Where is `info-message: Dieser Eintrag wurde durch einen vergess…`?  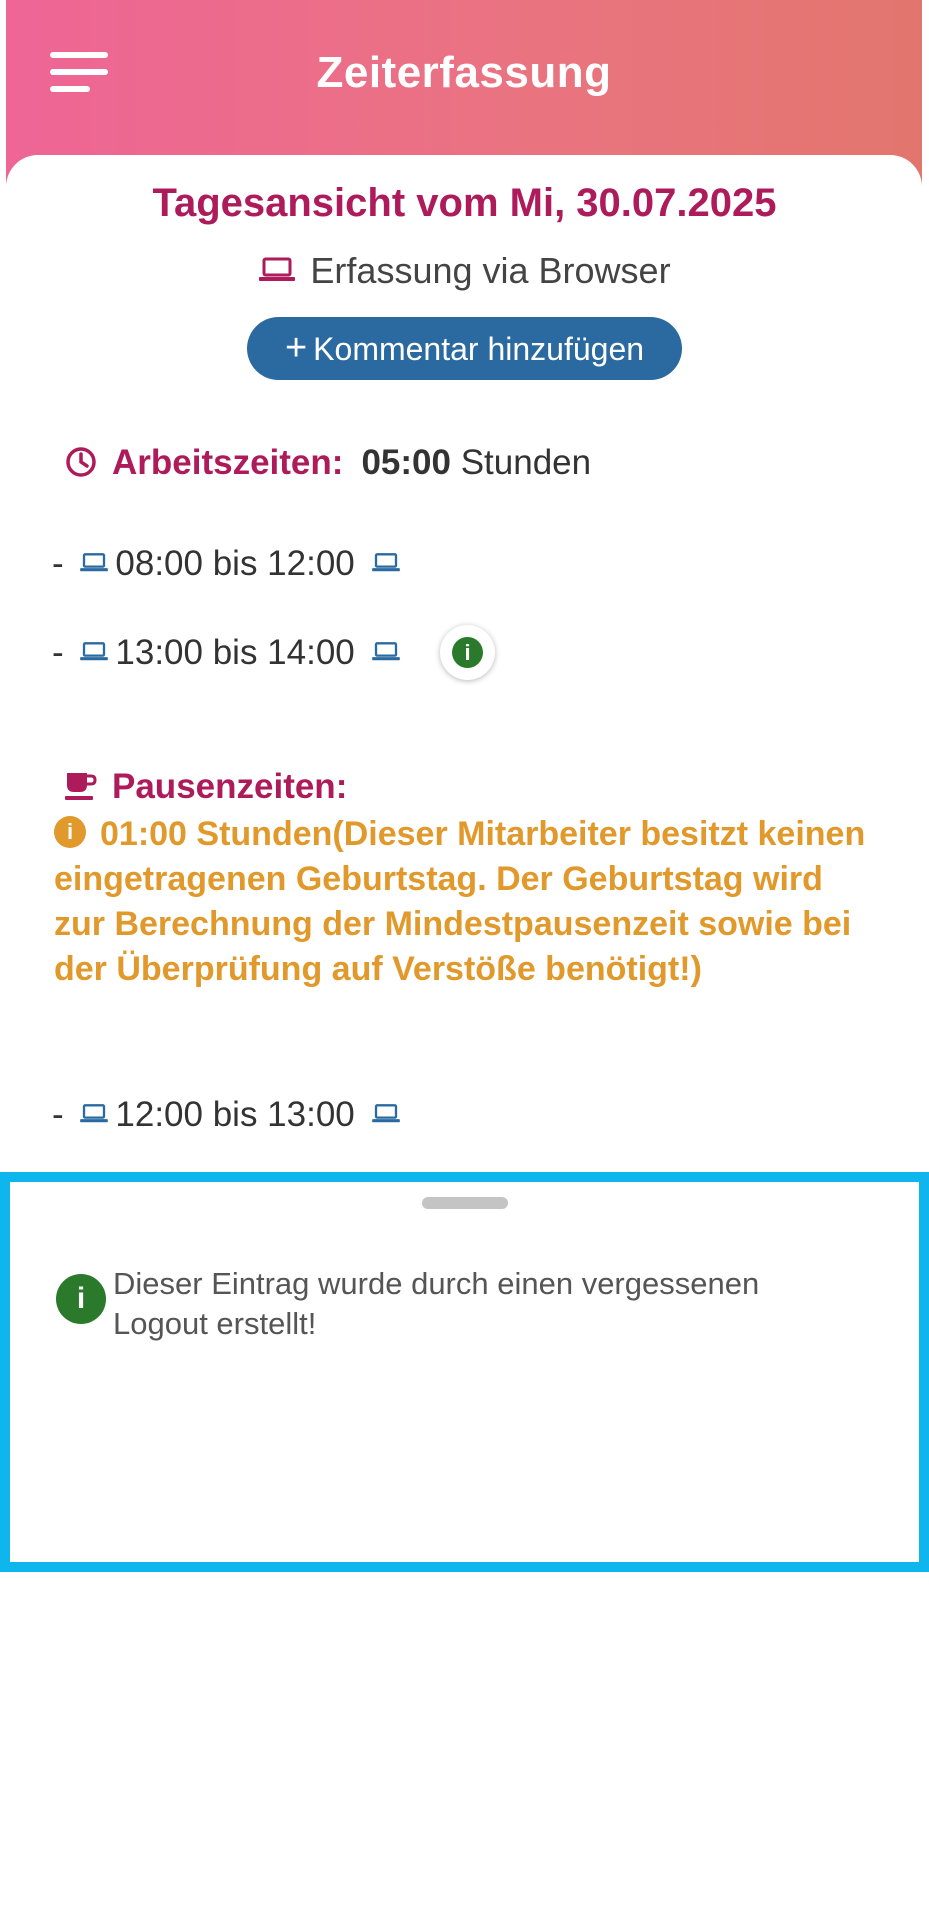
info-message: Dieser Eintrag wurde durch einen vergess… is located at coordinates (436, 1303).